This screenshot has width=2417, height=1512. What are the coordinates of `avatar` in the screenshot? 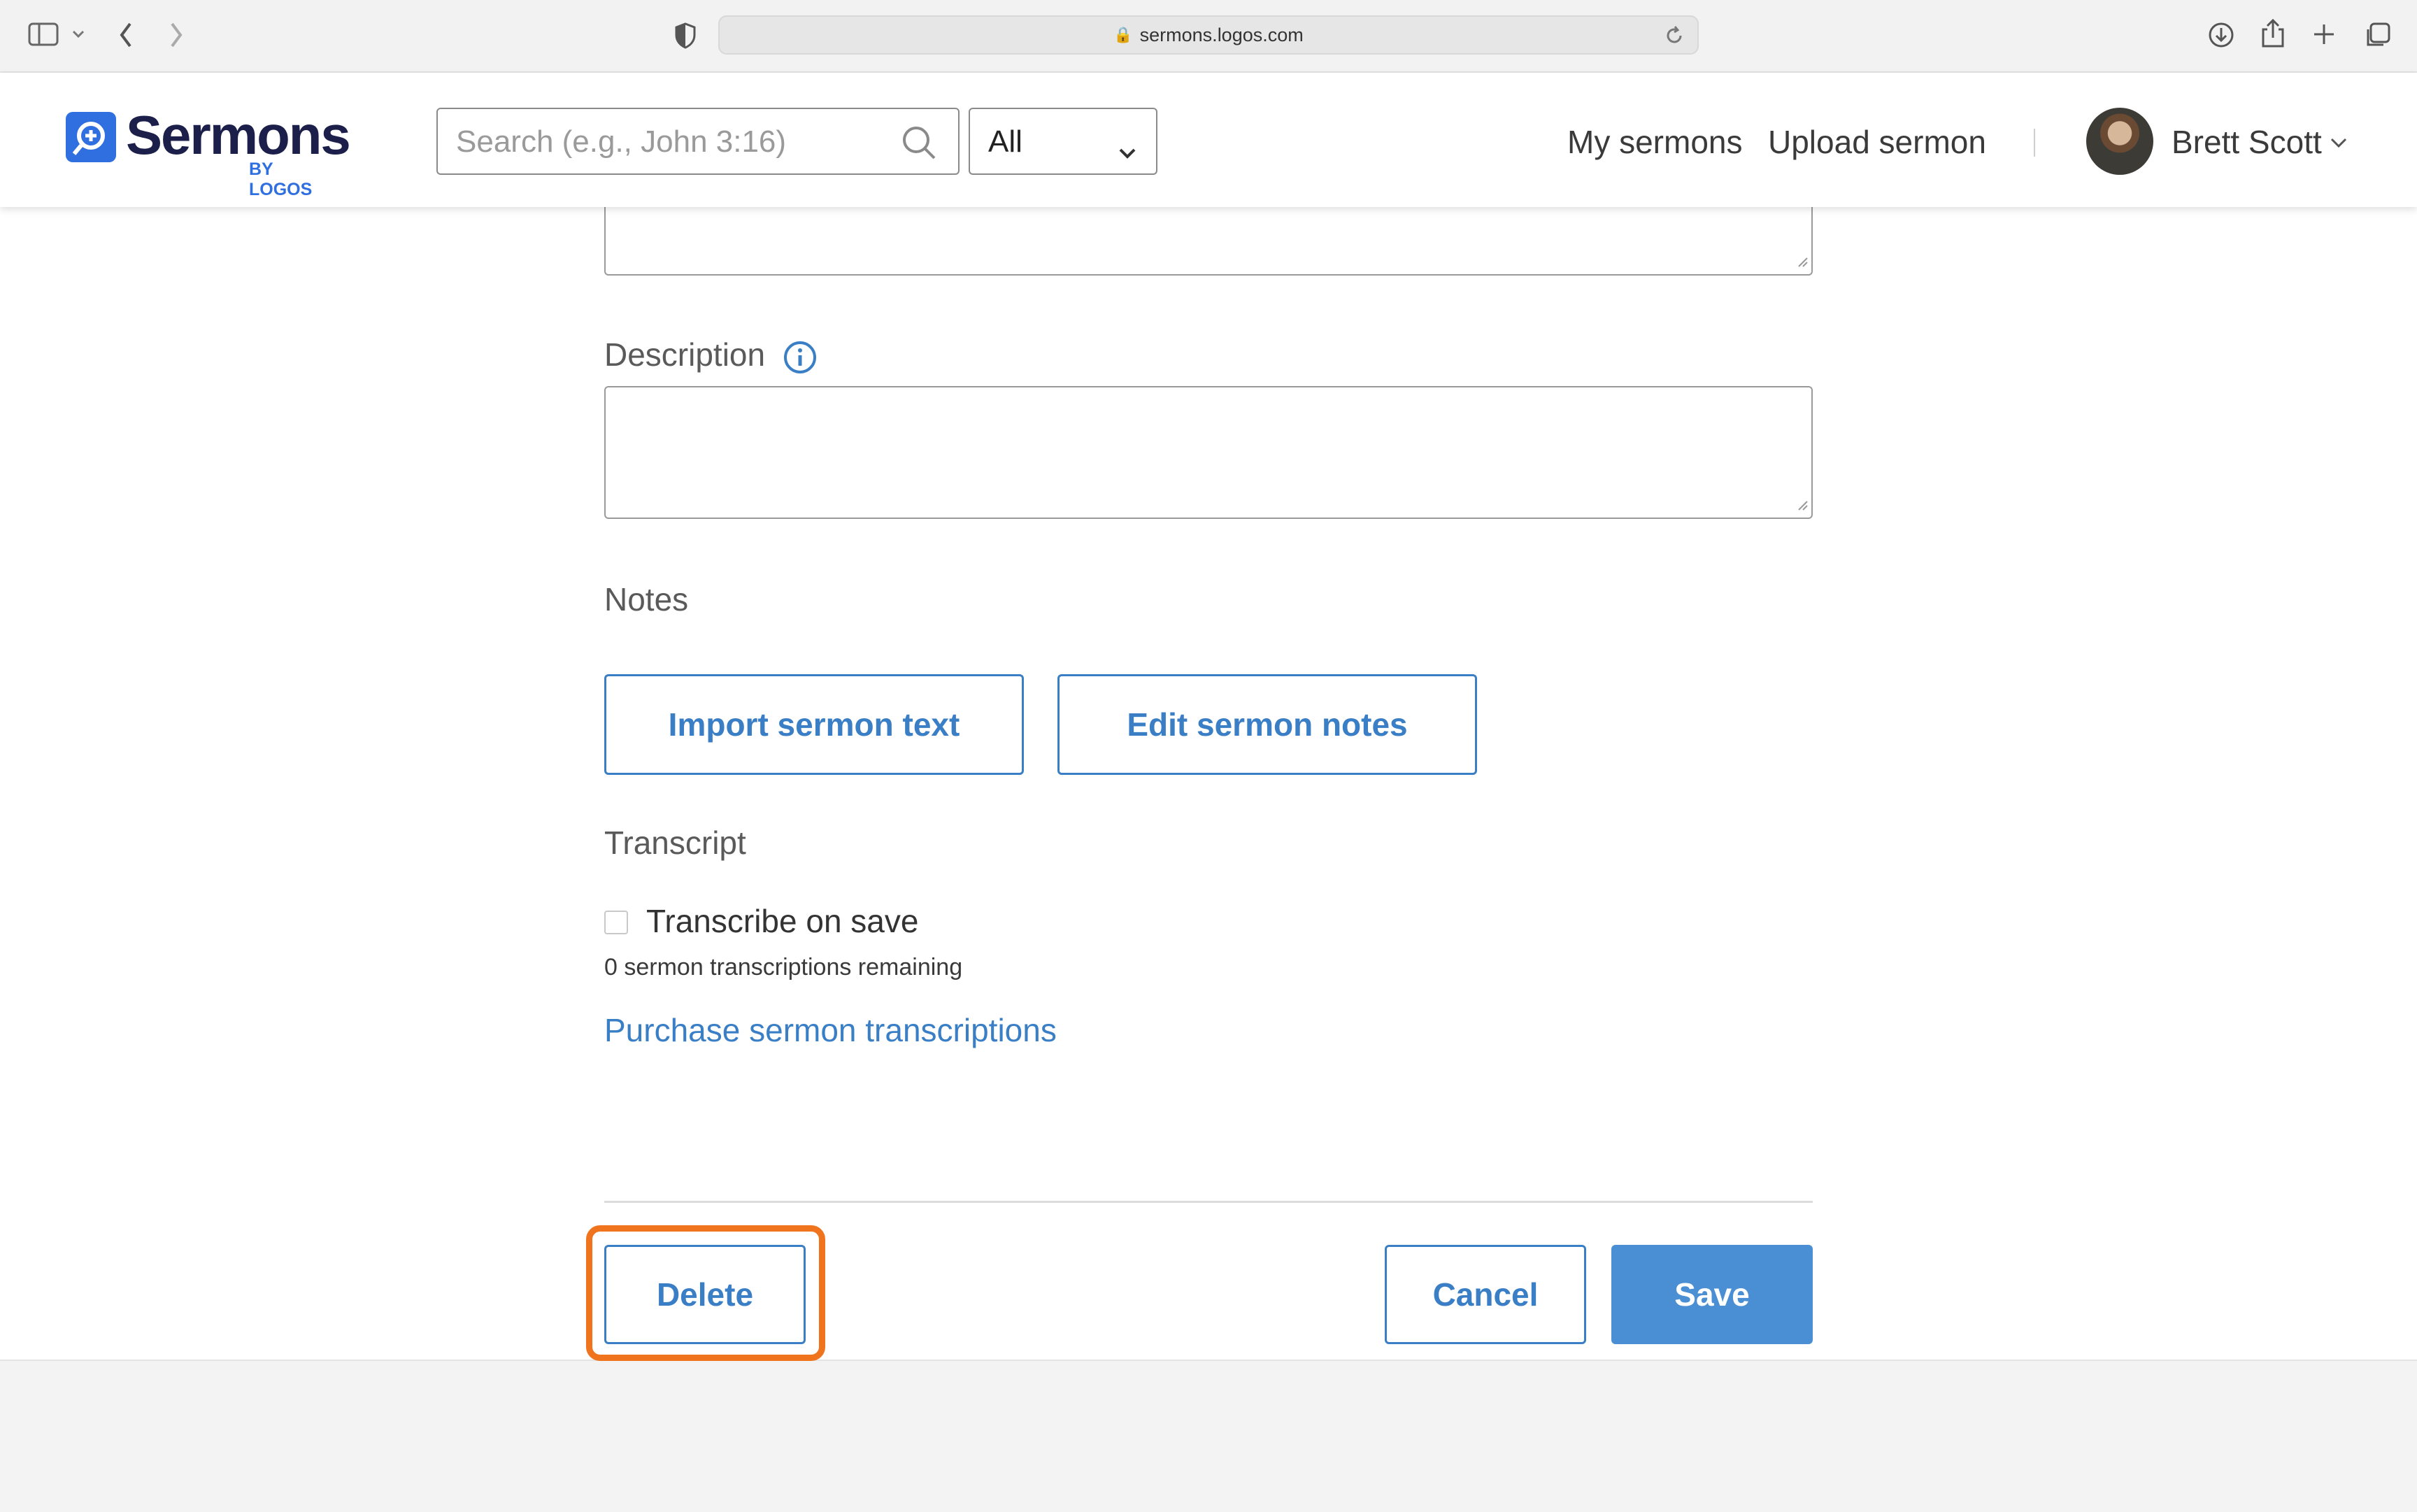 It's located at (2119, 141).